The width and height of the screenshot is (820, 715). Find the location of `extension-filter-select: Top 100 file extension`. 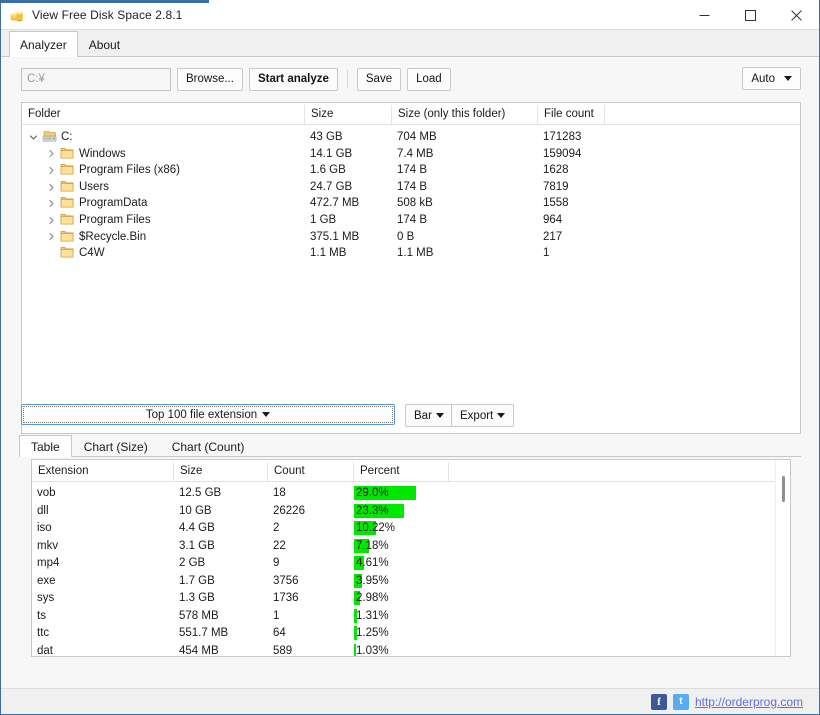

extension-filter-select: Top 100 file extension is located at coordinates (208, 414).